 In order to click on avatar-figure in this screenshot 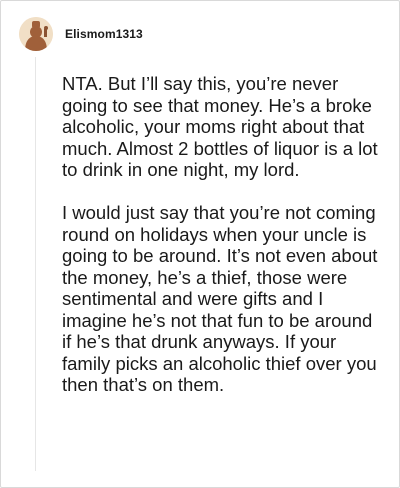, I will do `click(36, 34)`.